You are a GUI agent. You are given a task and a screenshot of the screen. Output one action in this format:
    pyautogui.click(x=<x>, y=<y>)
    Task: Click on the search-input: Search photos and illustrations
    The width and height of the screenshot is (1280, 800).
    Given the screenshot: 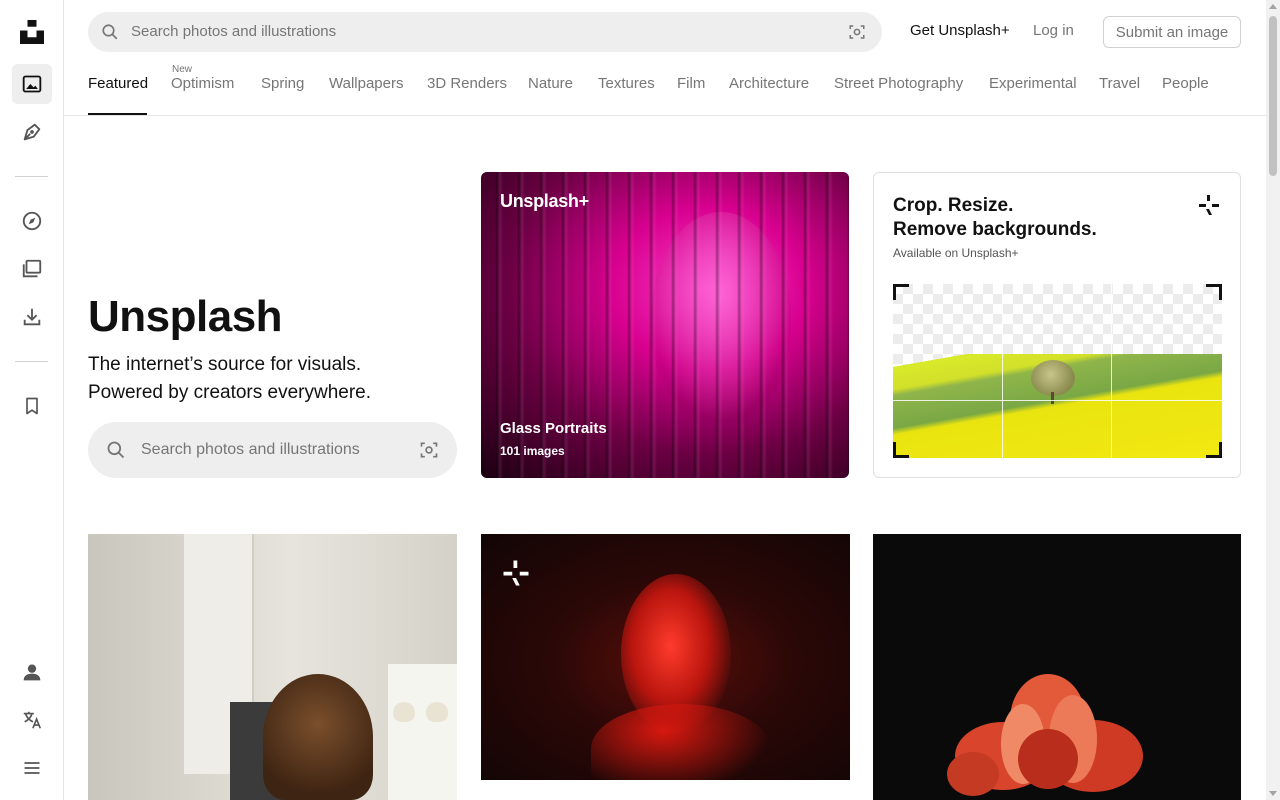 What is the action you would take?
    pyautogui.click(x=233, y=31)
    